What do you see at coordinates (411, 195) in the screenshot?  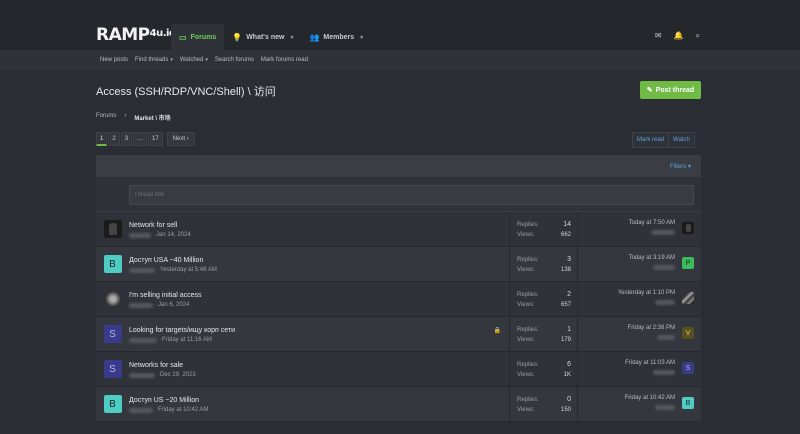 I see `thread-title-input` at bounding box center [411, 195].